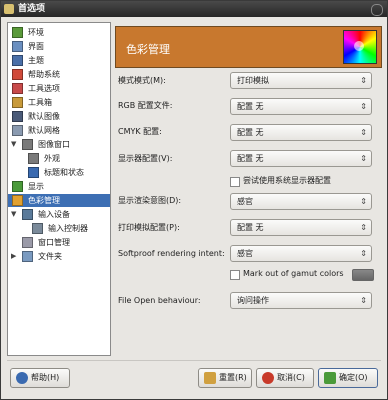  What do you see at coordinates (142, 80) in the screenshot?
I see `mode-label: 模式模式(M):` at bounding box center [142, 80].